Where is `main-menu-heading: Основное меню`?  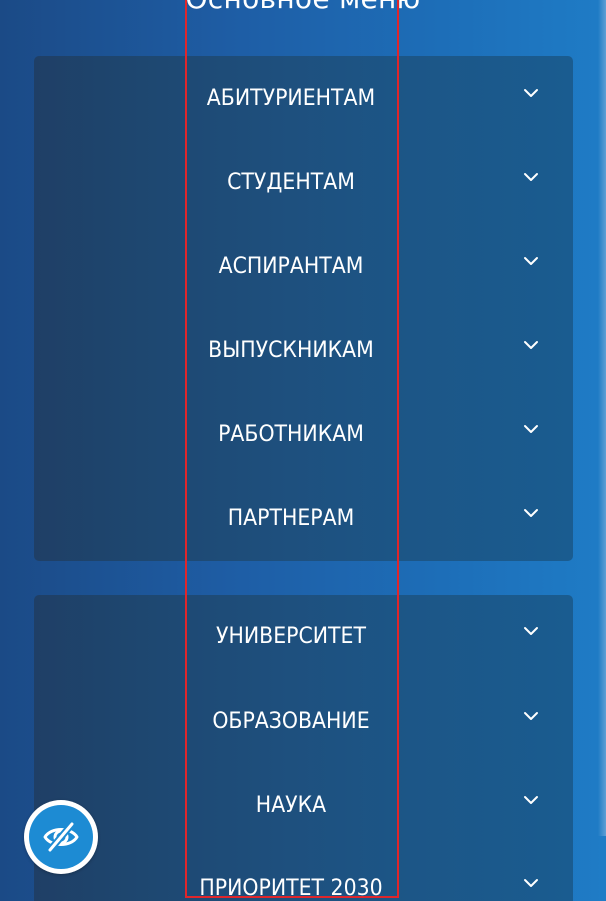
main-menu-heading: Основное меню is located at coordinates (303, 8).